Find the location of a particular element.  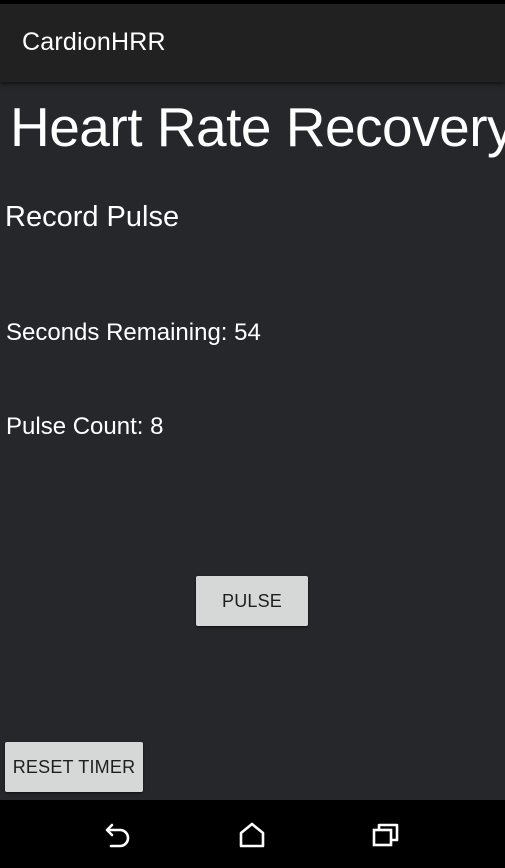

seconds-remaining-value: 54 is located at coordinates (247, 332).